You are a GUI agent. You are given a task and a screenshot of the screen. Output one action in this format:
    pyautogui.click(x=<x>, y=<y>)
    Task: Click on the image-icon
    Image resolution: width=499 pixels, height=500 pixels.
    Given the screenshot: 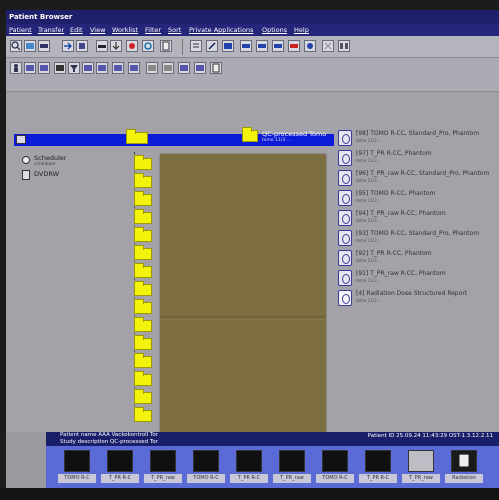 What is the action you would take?
    pyautogui.click(x=60, y=68)
    